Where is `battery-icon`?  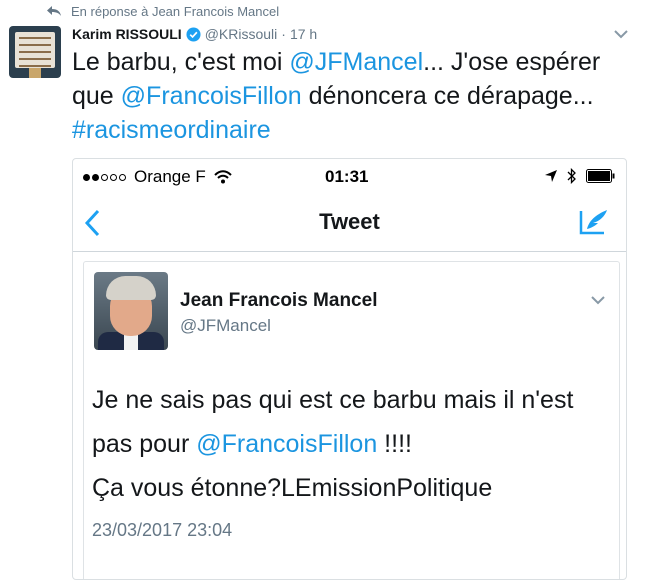 battery-icon is located at coordinates (601, 176).